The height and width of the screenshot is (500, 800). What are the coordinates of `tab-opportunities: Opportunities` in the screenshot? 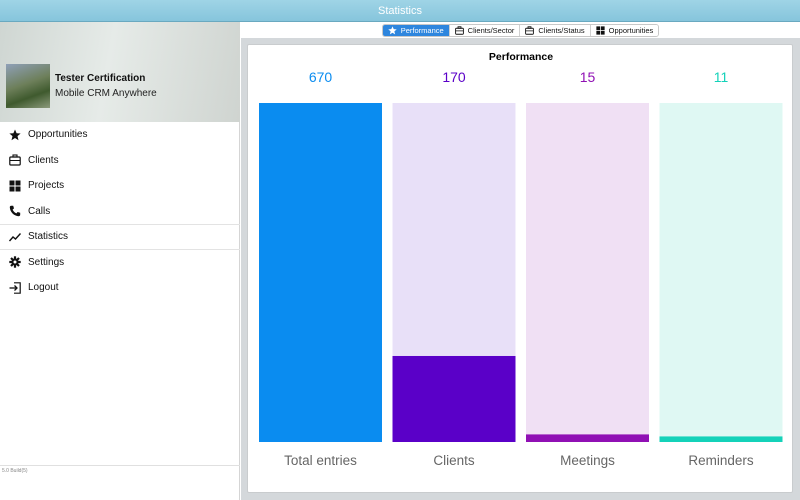 It's located at (624, 30).